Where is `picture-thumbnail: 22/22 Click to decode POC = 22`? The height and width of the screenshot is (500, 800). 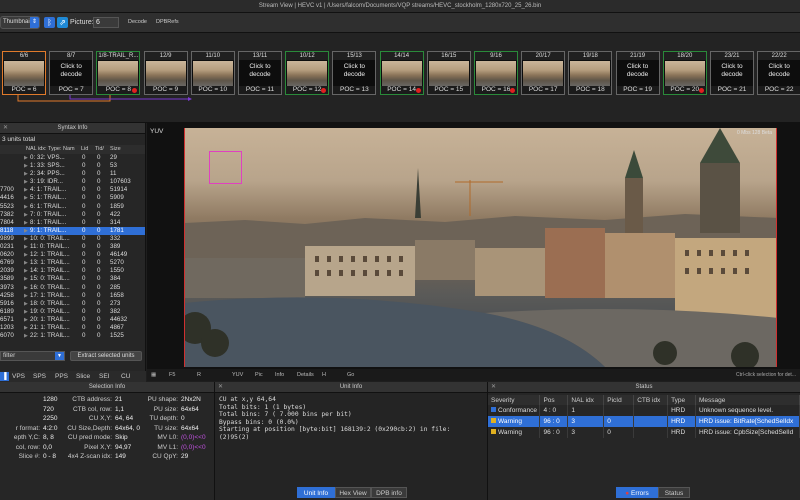
picture-thumbnail: 22/22 Click to decode POC = 22 is located at coordinates (778, 73).